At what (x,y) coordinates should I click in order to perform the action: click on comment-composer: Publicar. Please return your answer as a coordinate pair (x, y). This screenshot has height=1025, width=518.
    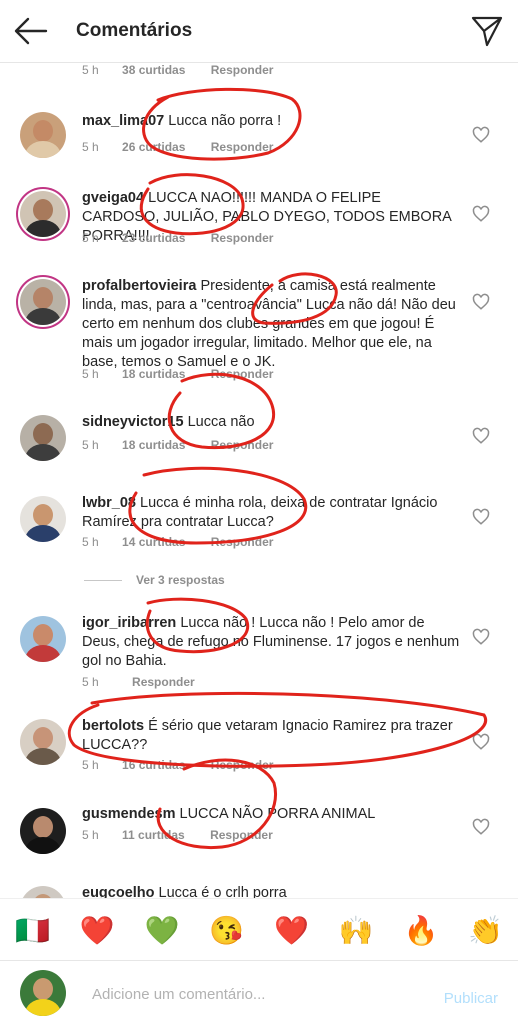
    Looking at the image, I should click on (259, 992).